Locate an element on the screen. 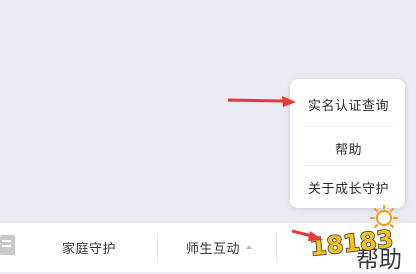  menu-item-label: 帮助 is located at coordinates (348, 150).